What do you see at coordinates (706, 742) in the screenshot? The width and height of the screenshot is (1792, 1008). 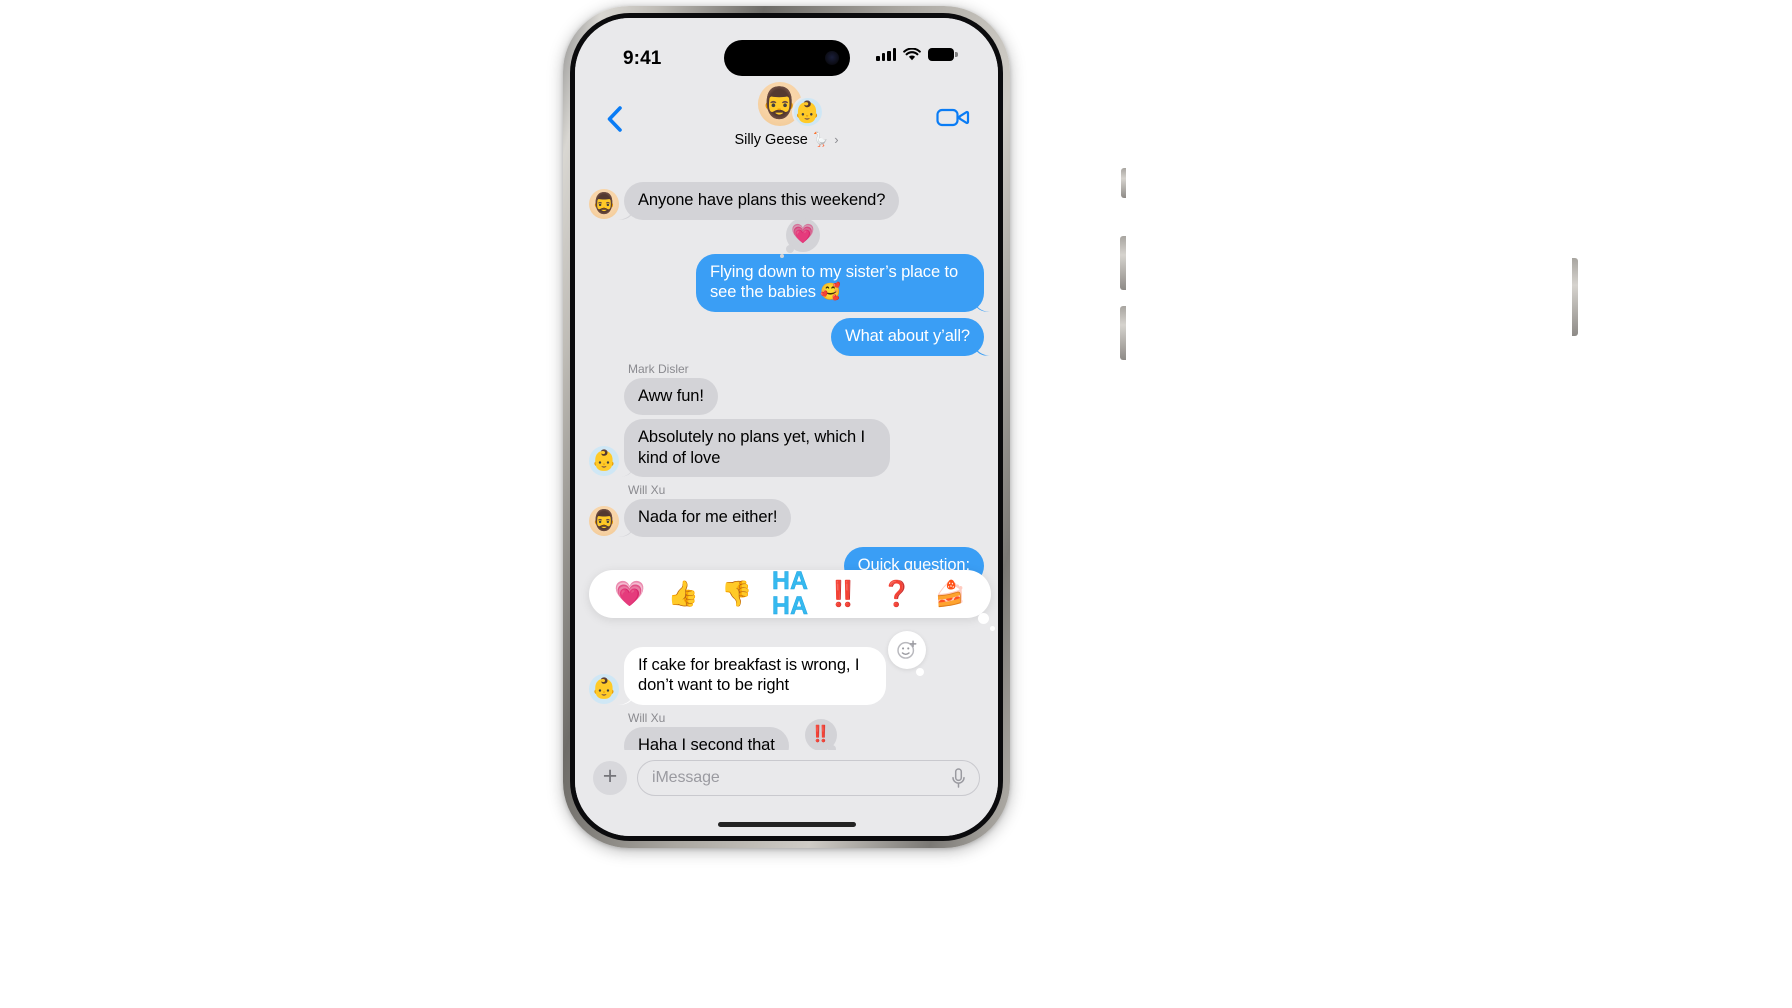 I see `message-text: Haha I second that` at bounding box center [706, 742].